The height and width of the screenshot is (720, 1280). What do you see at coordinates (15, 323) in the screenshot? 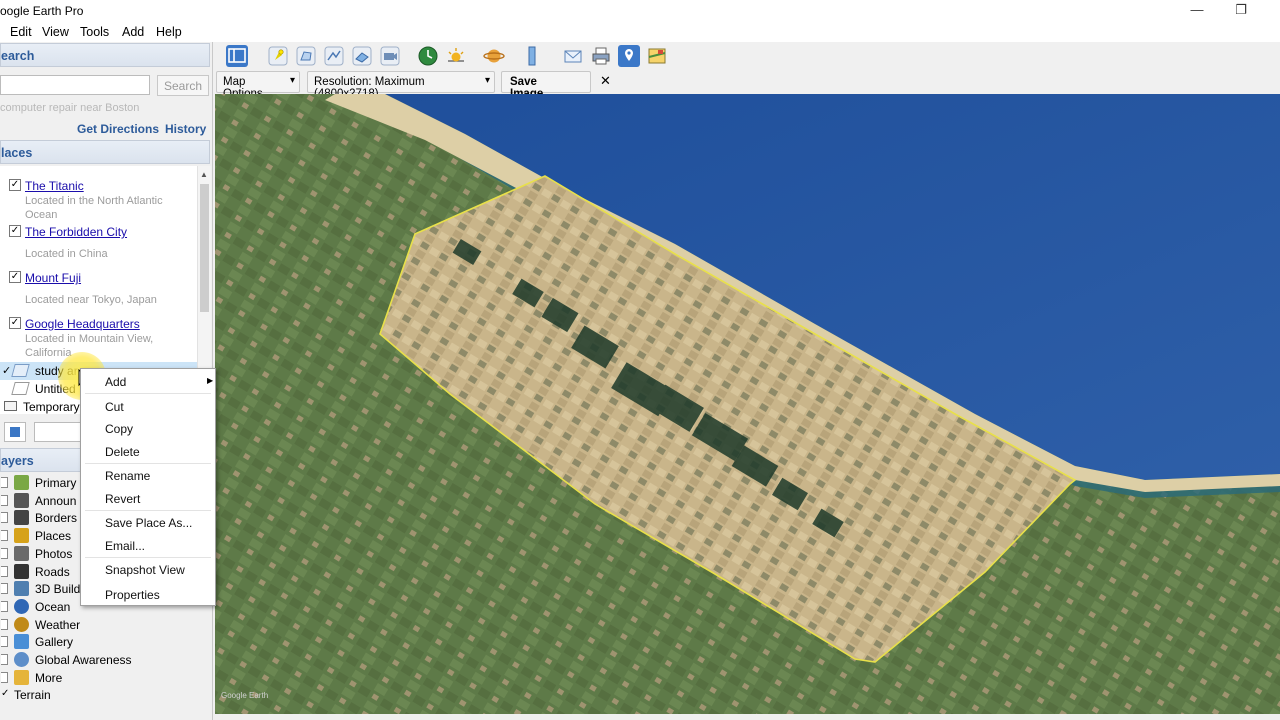
I see `checkbox-google-hq: ✓` at bounding box center [15, 323].